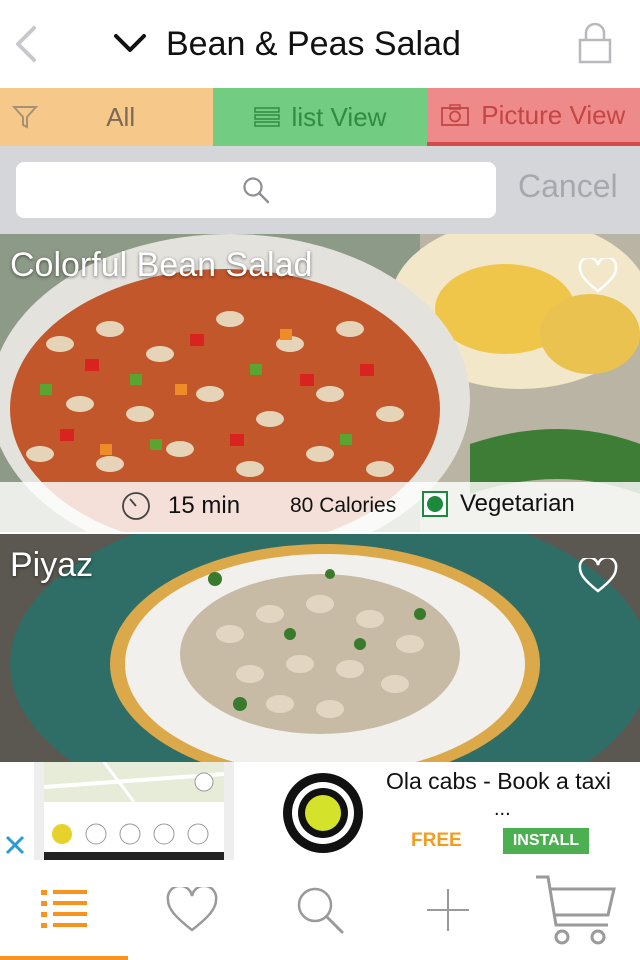  Describe the element at coordinates (25, 117) in the screenshot. I see `filter-icon` at that location.